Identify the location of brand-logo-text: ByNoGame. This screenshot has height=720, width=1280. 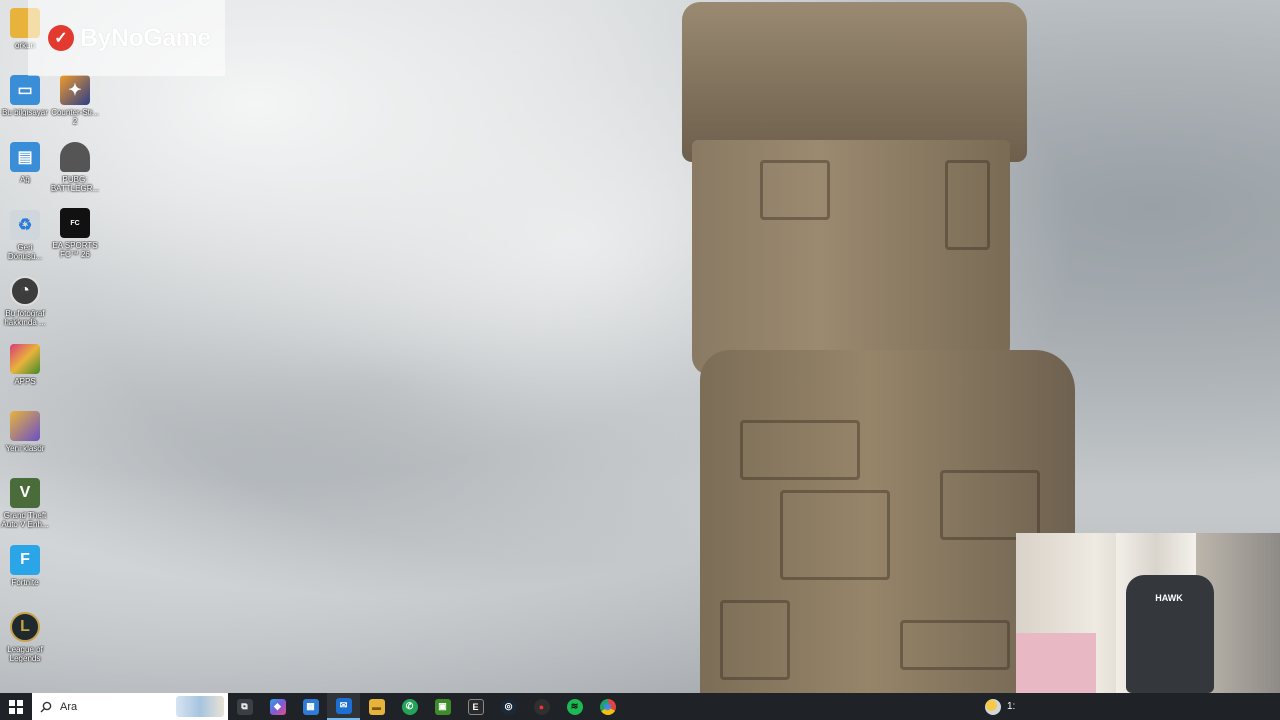
(145, 37).